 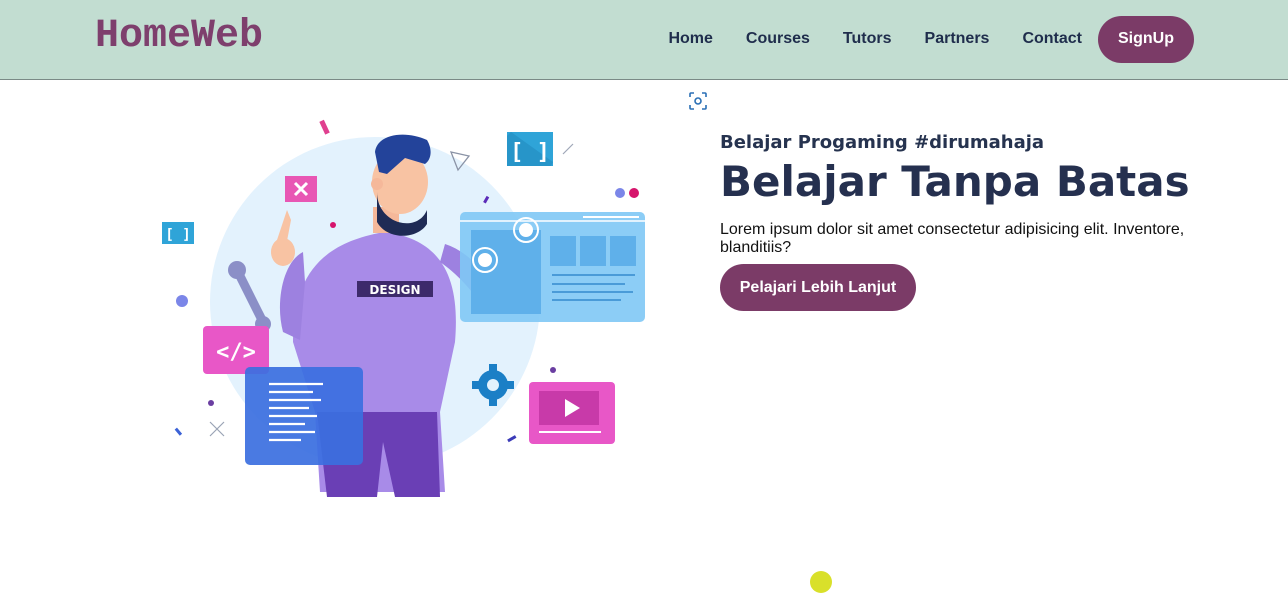 I want to click on nav-link-contact: Contact, so click(x=1052, y=39).